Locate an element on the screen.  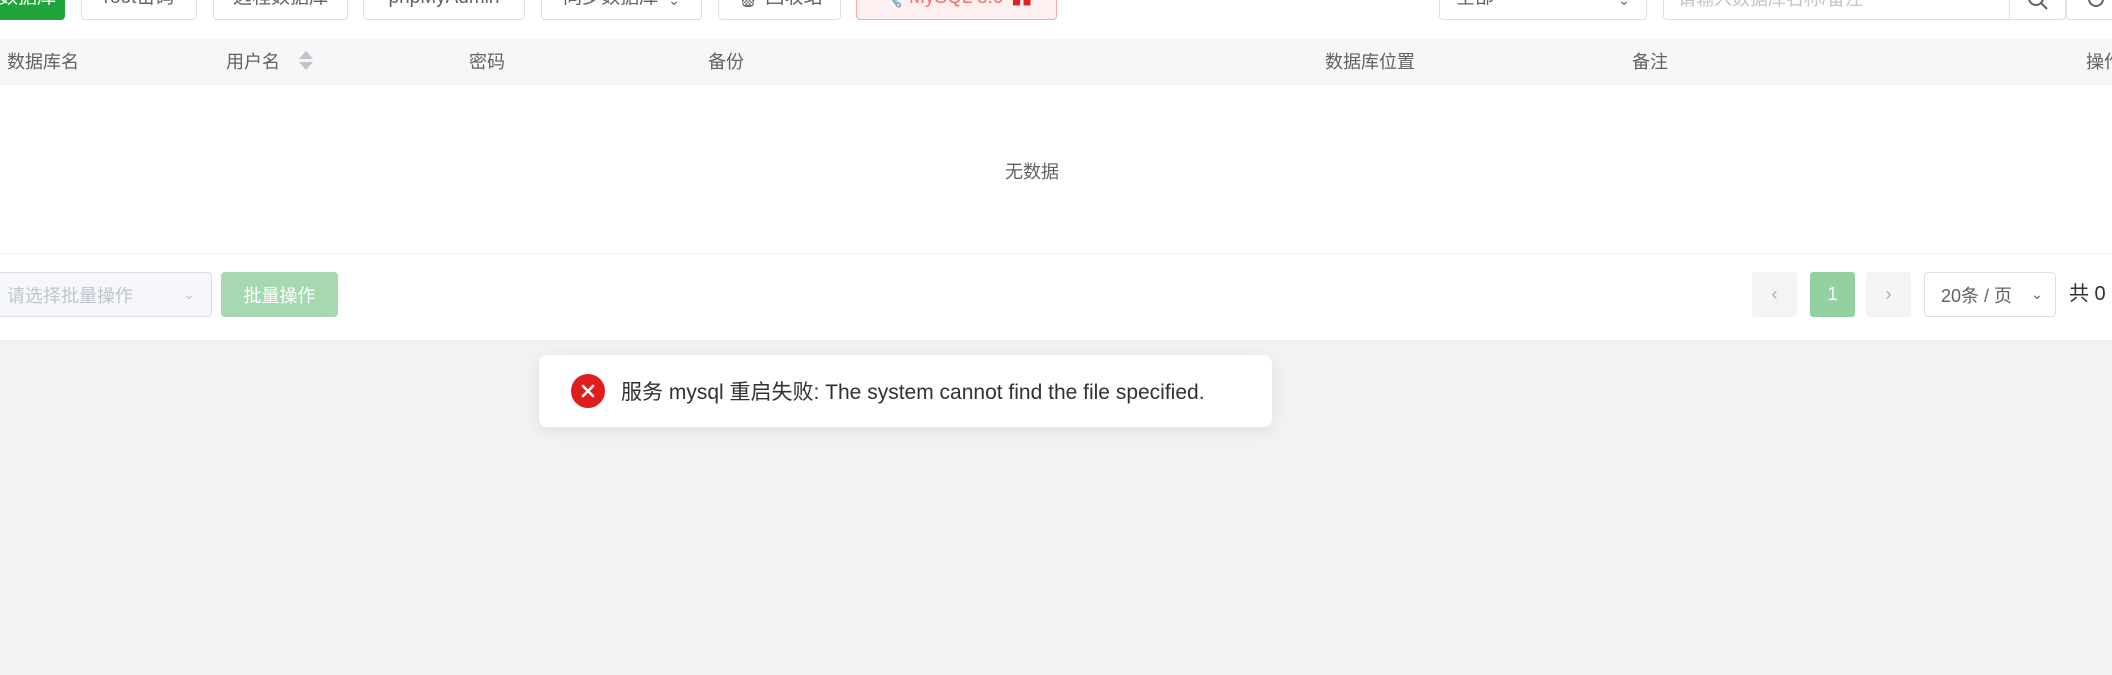
batch-operation-label: 批量操作 is located at coordinates (279, 295).